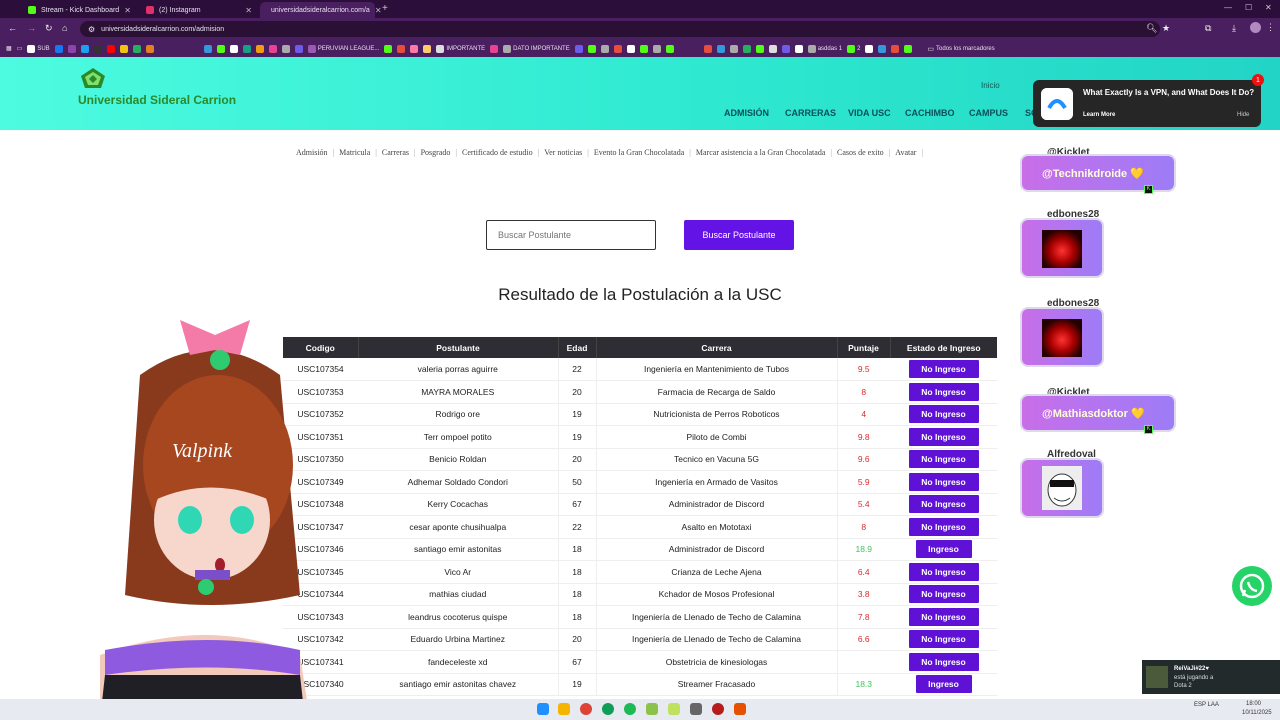 This screenshot has height=720, width=1280. What do you see at coordinates (1099, 115) in the screenshot?
I see `ad-learn-more: Learn More` at bounding box center [1099, 115].